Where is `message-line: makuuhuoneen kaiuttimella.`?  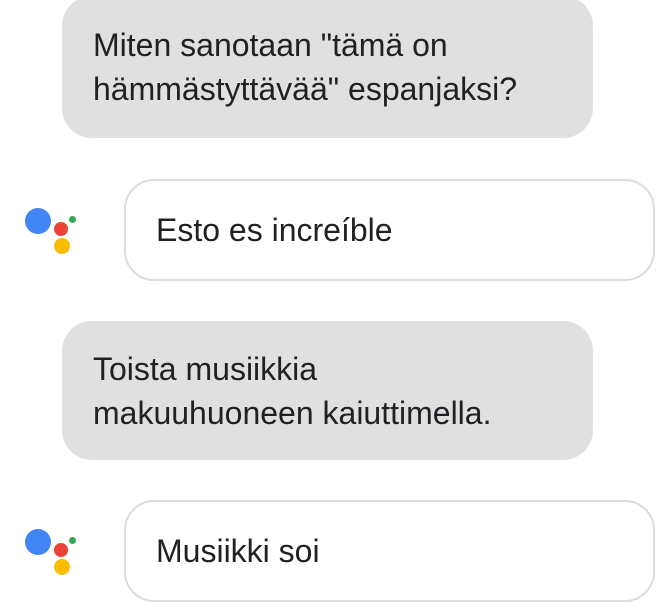 message-line: makuuhuoneen kaiuttimella. is located at coordinates (292, 412).